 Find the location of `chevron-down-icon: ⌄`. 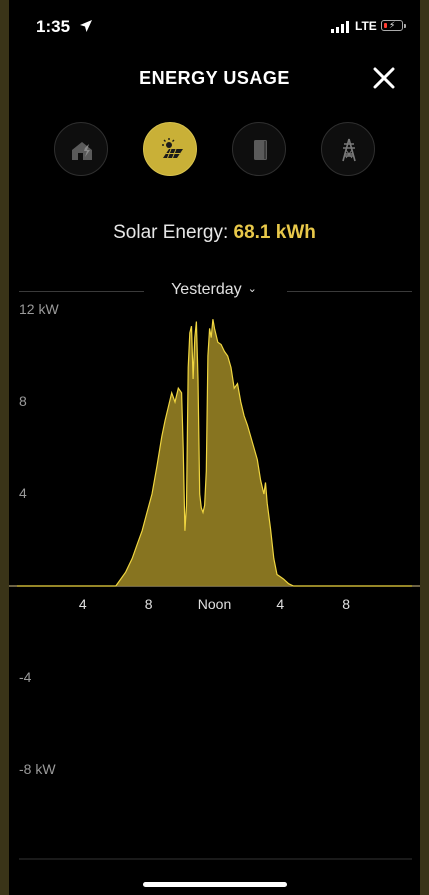

chevron-down-icon: ⌄ is located at coordinates (252, 289).